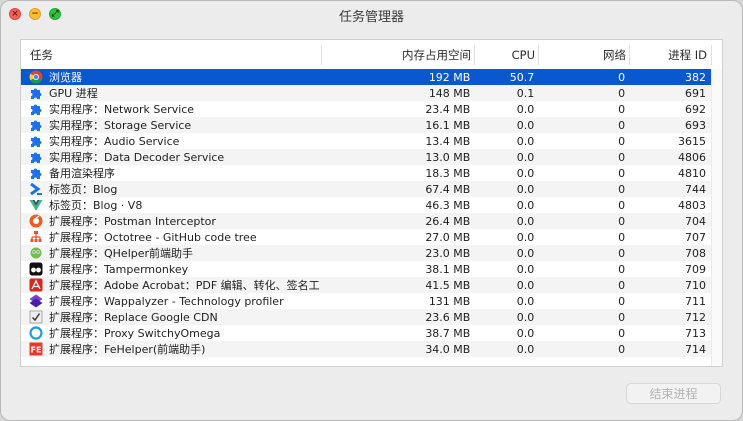 This screenshot has width=743, height=421. What do you see at coordinates (132, 221) in the screenshot?
I see `task-name: 扩展程序：Postman Interceptor` at bounding box center [132, 221].